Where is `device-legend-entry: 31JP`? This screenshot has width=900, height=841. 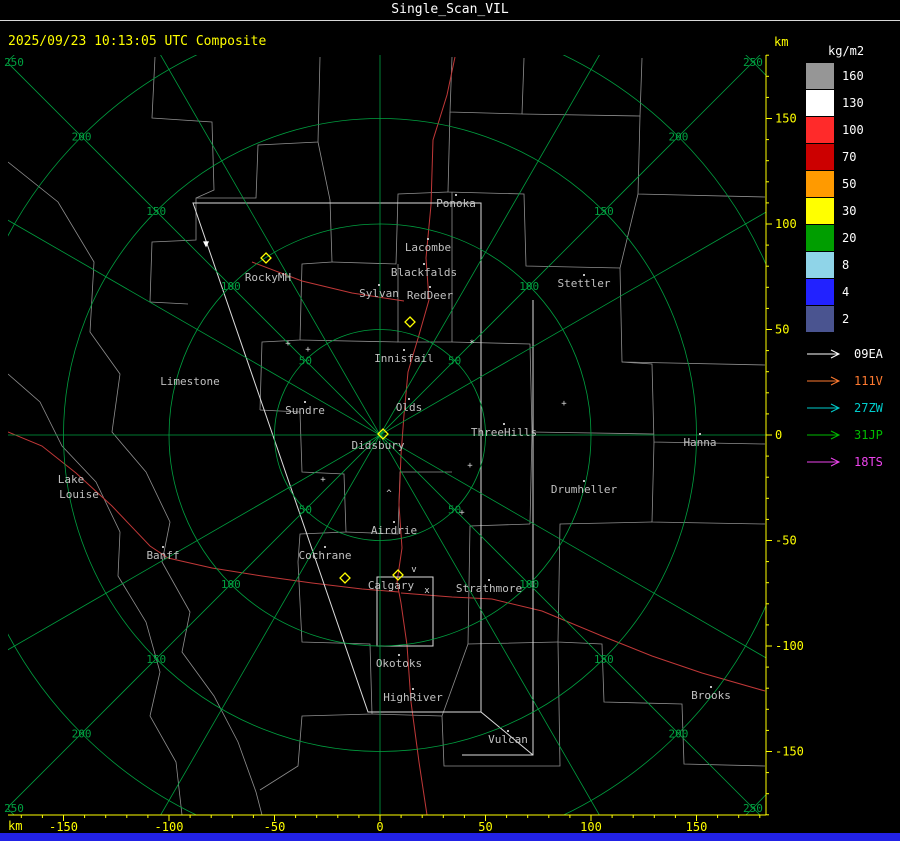
device-legend-entry: 31JP is located at coordinates (853, 434).